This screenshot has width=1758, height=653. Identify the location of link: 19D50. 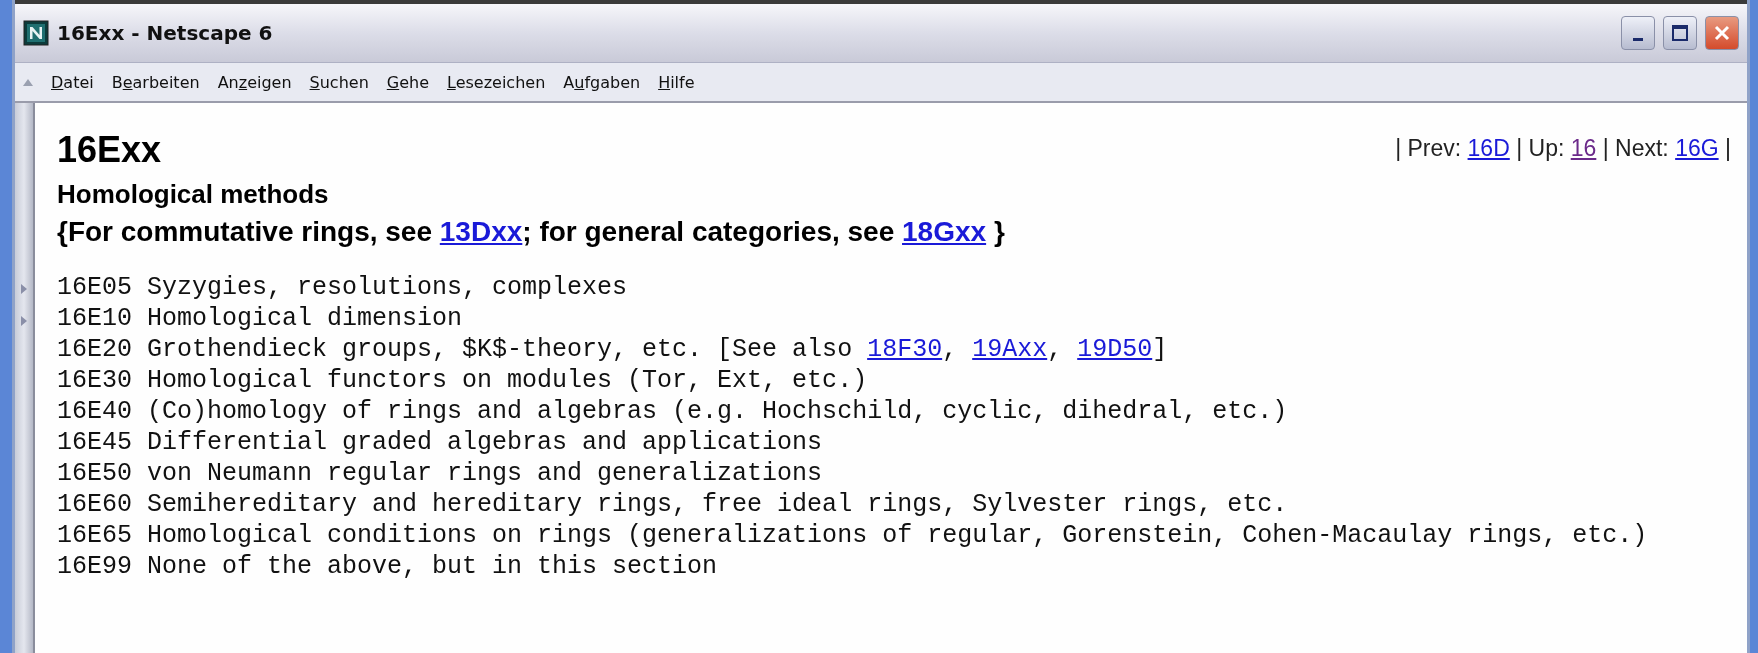
(1115, 349).